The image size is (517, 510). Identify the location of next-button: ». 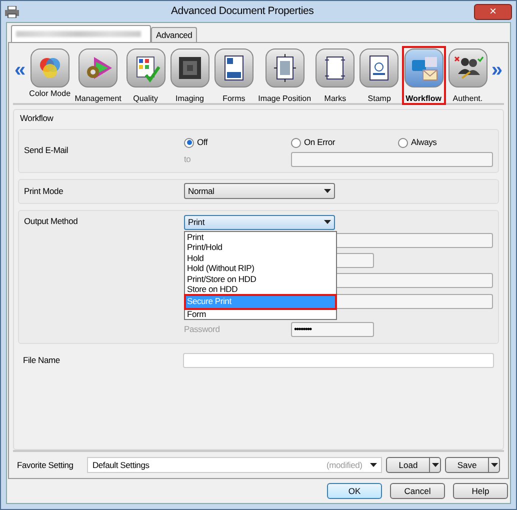
(497, 70).